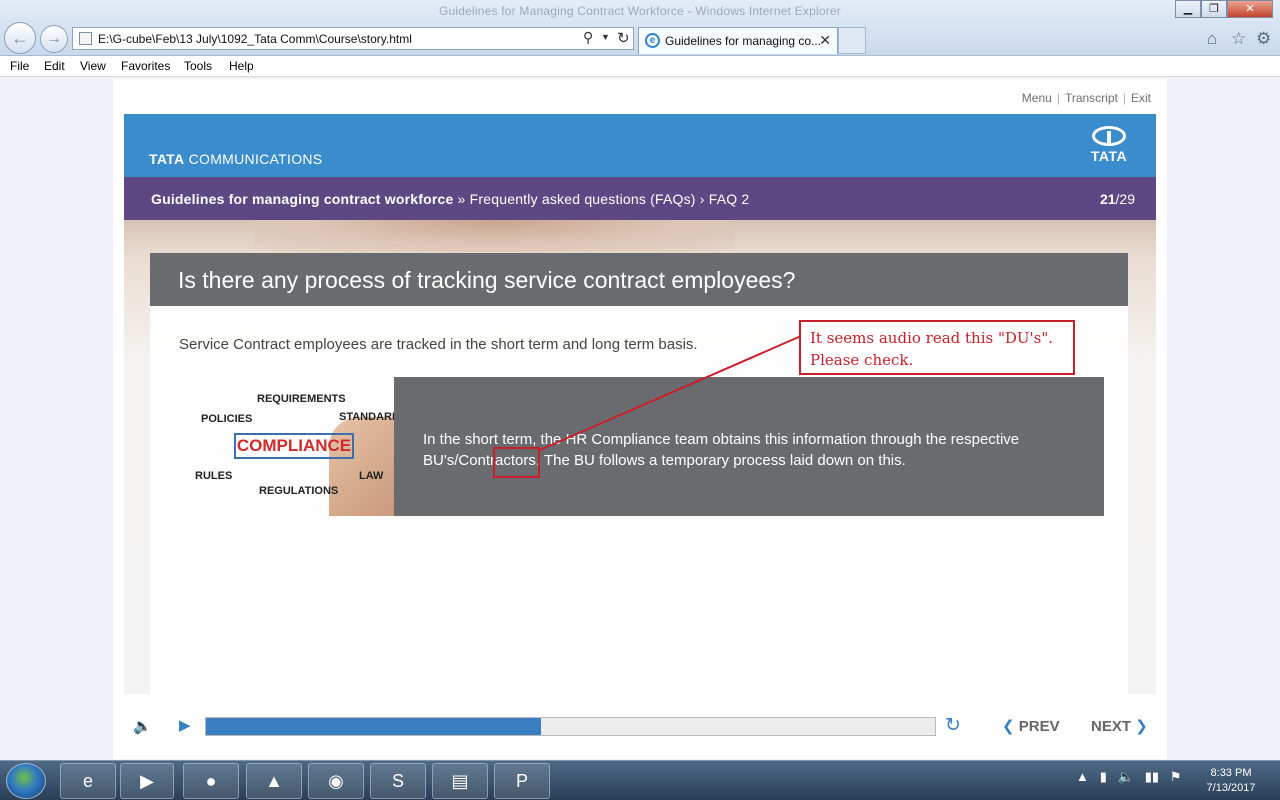  Describe the element at coordinates (570, 726) in the screenshot. I see `seek-bar` at that location.